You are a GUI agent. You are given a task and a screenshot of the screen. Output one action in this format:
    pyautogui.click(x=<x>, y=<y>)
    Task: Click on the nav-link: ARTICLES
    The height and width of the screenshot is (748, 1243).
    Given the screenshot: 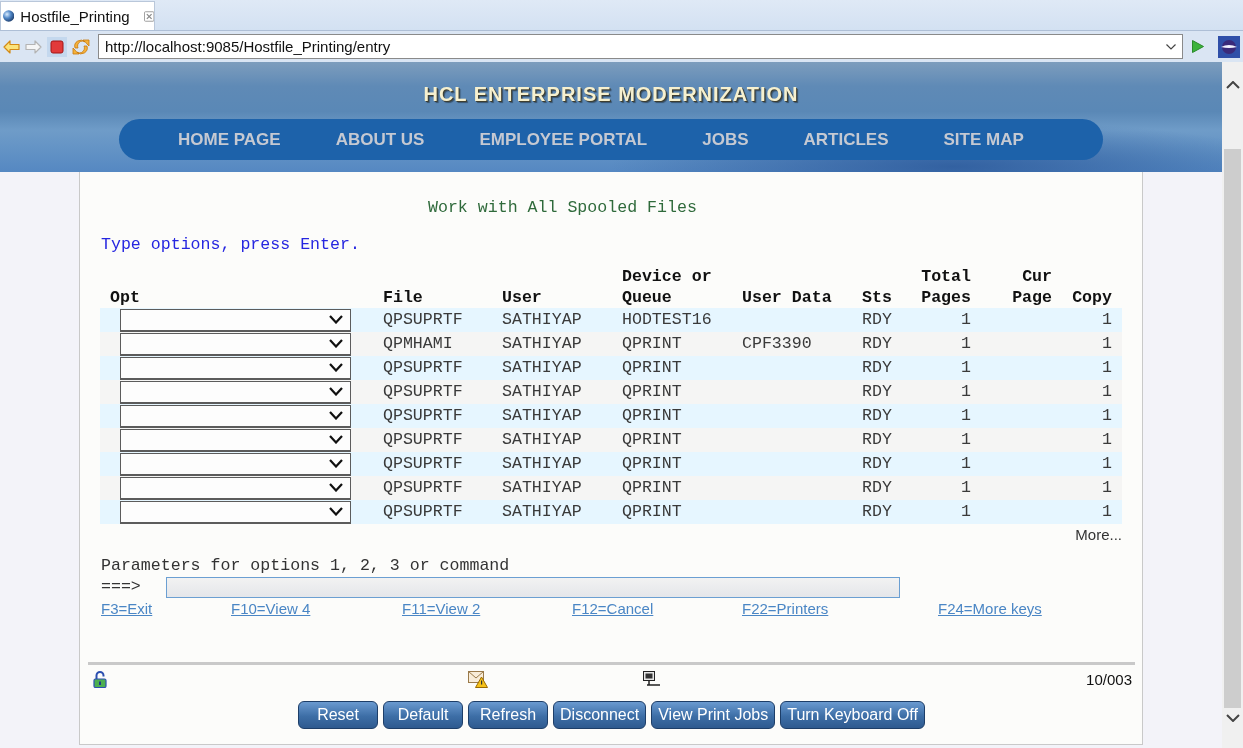 What is the action you would take?
    pyautogui.click(x=846, y=139)
    